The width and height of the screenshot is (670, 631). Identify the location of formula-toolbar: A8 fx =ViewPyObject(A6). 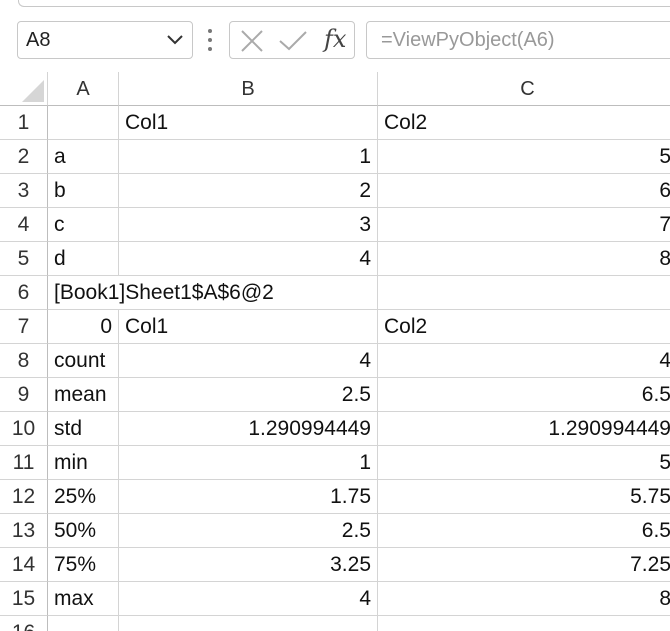
(335, 36).